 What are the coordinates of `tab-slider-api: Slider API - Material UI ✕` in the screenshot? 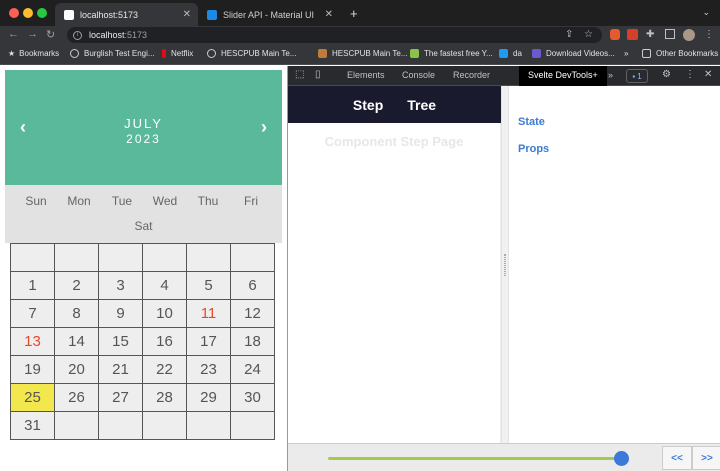 It's located at (269, 14).